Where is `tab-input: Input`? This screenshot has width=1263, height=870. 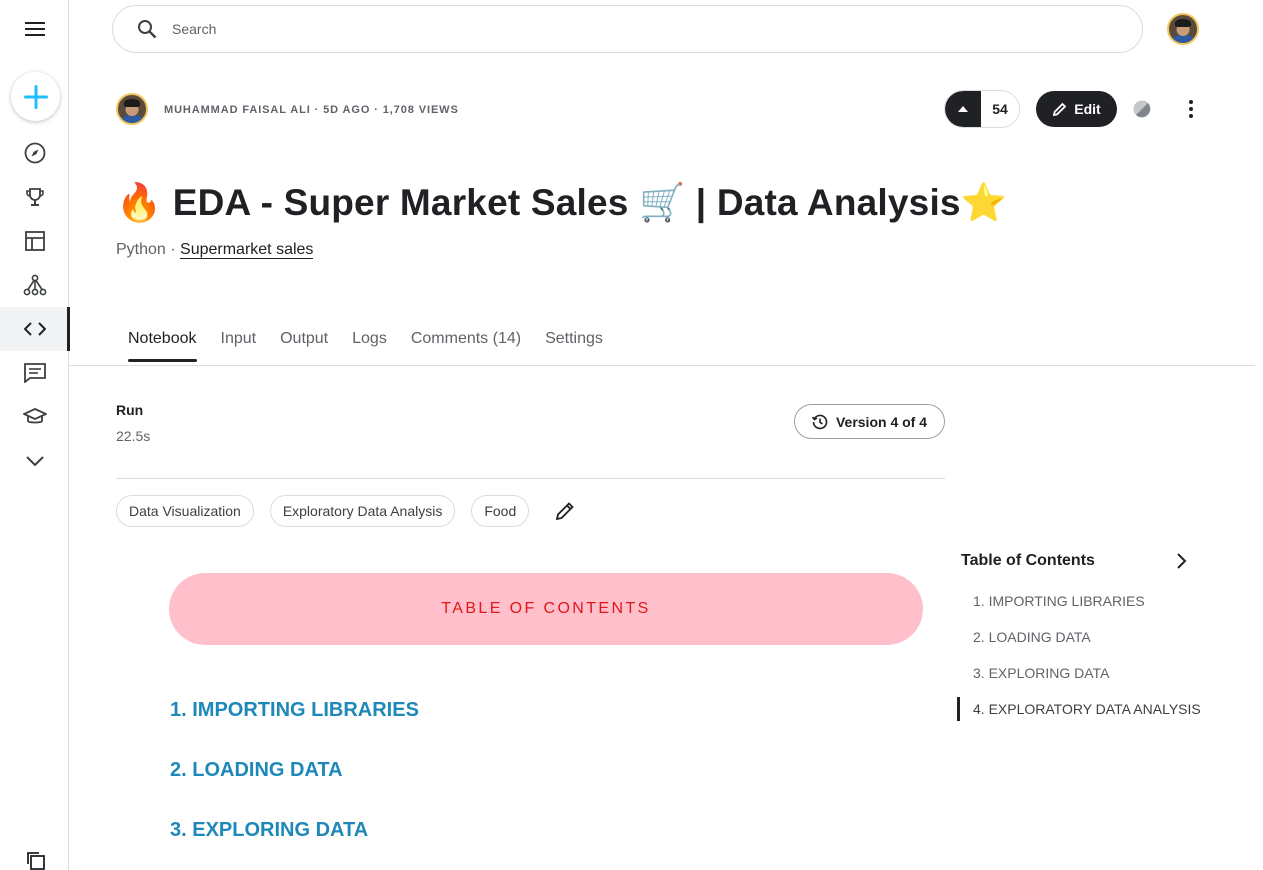
tab-input: Input is located at coordinates (239, 345).